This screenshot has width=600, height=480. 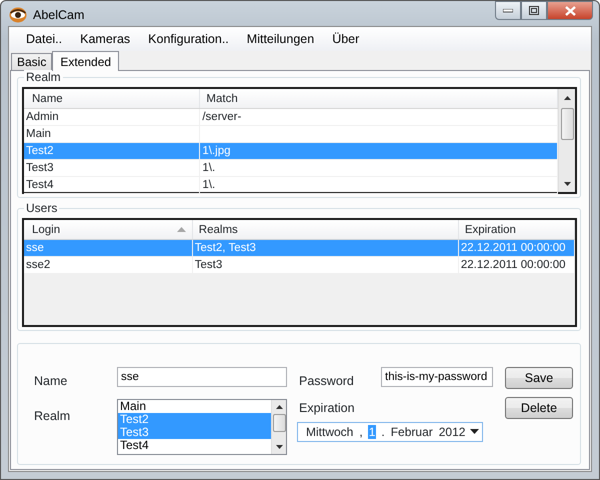 I want to click on date-segment: ., so click(x=383, y=431).